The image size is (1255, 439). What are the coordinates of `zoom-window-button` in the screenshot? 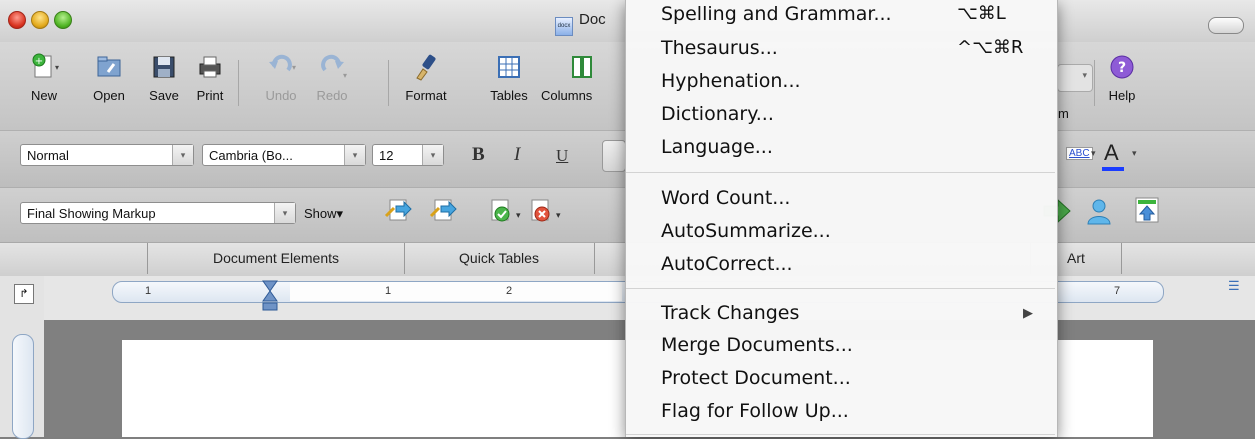 It's located at (63, 20).